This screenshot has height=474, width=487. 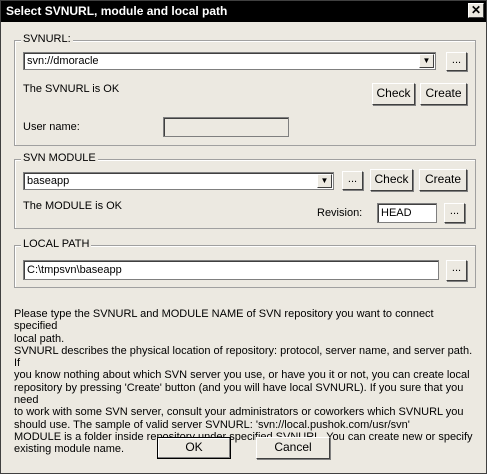 I want to click on module-check-button: Check, so click(x=391, y=180).